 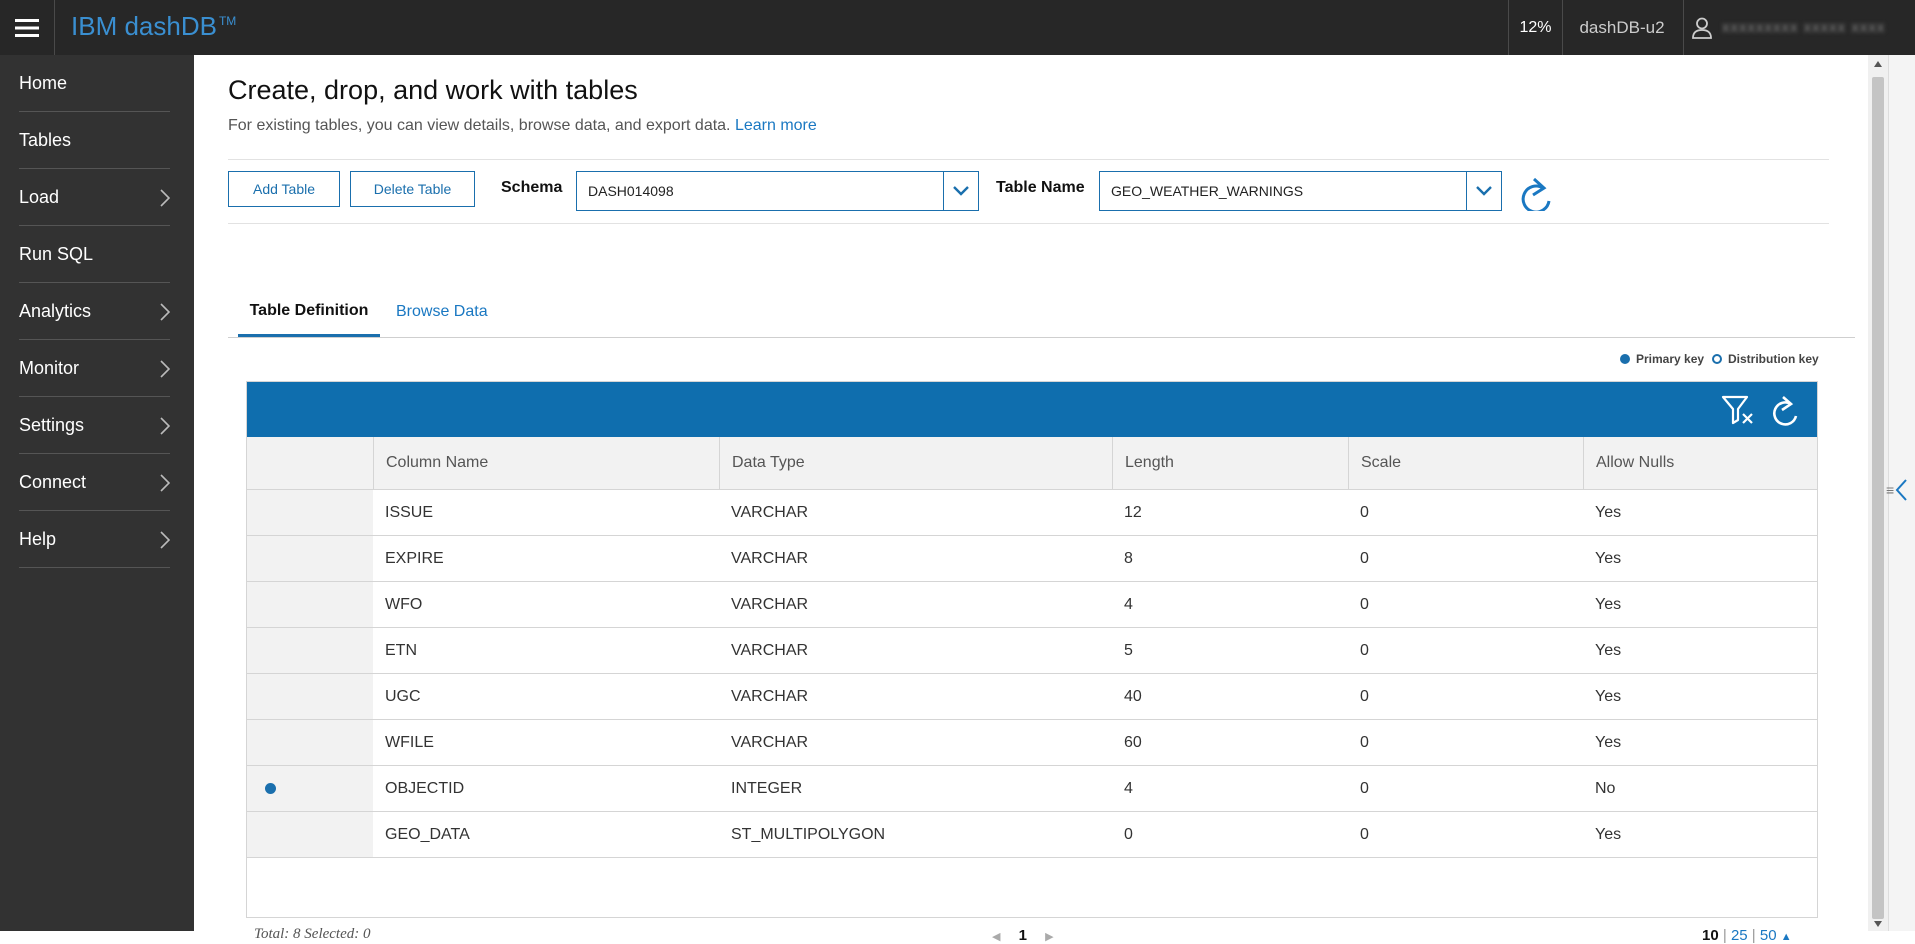 I want to click on column-header: Data Type, so click(x=915, y=463).